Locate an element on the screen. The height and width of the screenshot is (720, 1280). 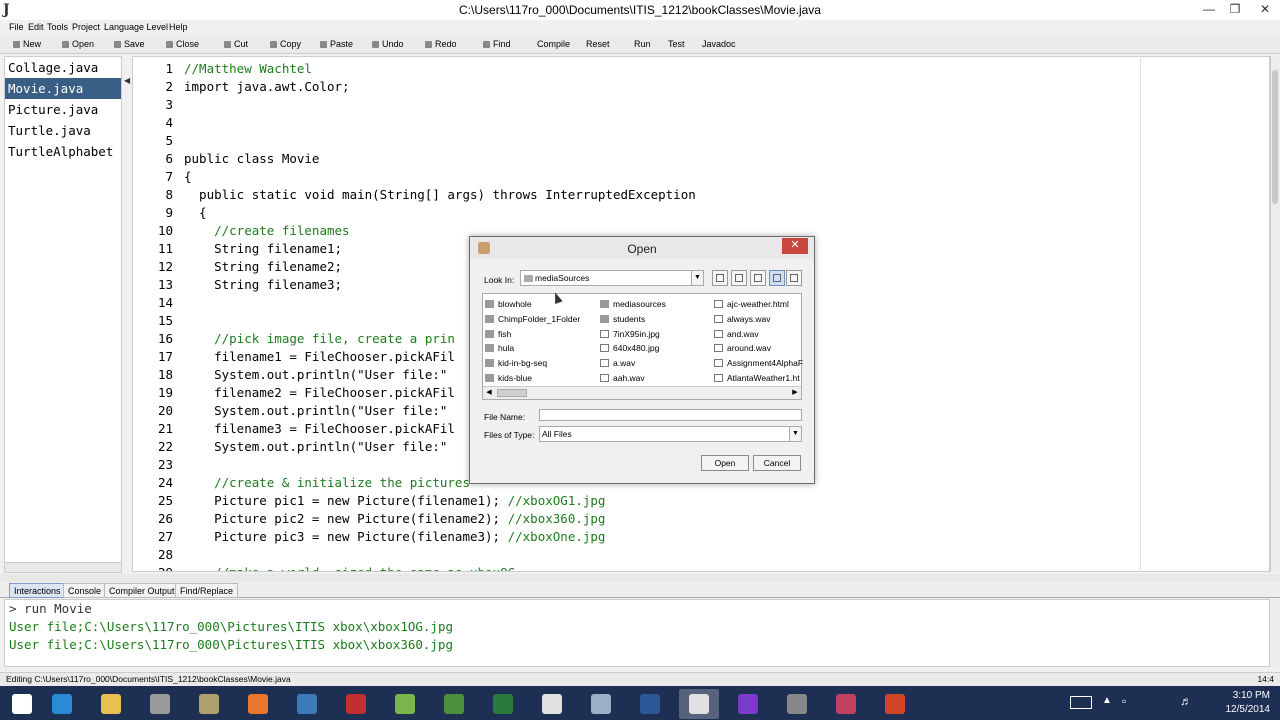
clock-date: 12/5/2014 is located at coordinates (1240, 709).